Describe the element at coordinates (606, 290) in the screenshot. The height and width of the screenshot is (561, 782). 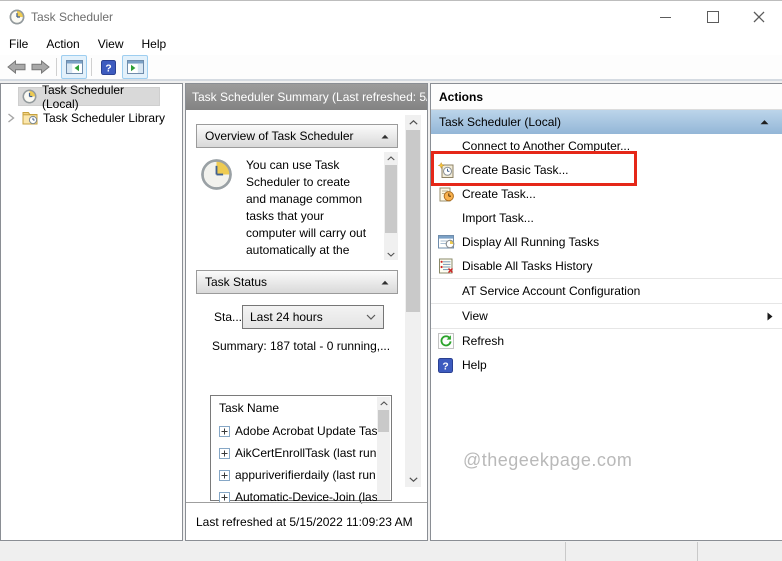
I see `action-at-service-account-configuration: AT Service Account Configuration` at that location.